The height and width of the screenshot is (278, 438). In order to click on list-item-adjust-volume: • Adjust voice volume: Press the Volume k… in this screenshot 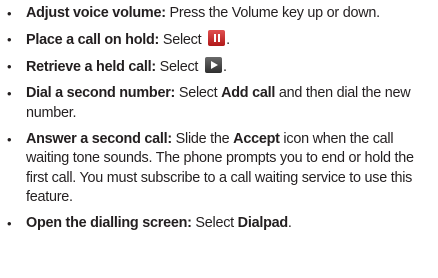, I will do `click(219, 14)`.